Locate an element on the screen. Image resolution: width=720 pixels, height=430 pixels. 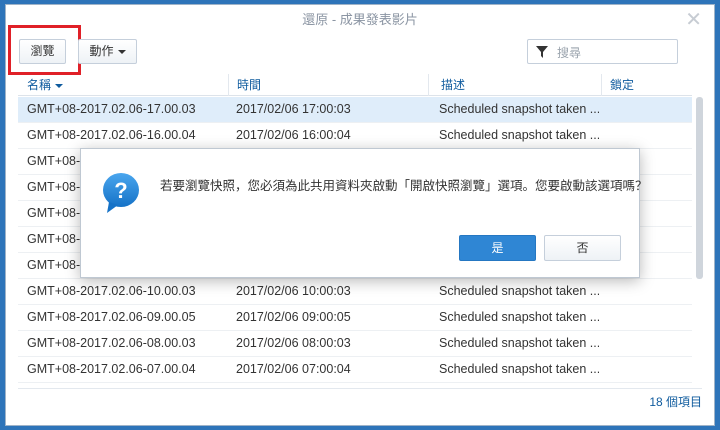
column-header-description: 描述 is located at coordinates (514, 85).